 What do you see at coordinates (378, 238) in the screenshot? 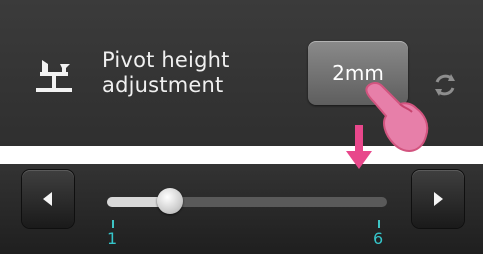
I see `tick-label-max: 6` at bounding box center [378, 238].